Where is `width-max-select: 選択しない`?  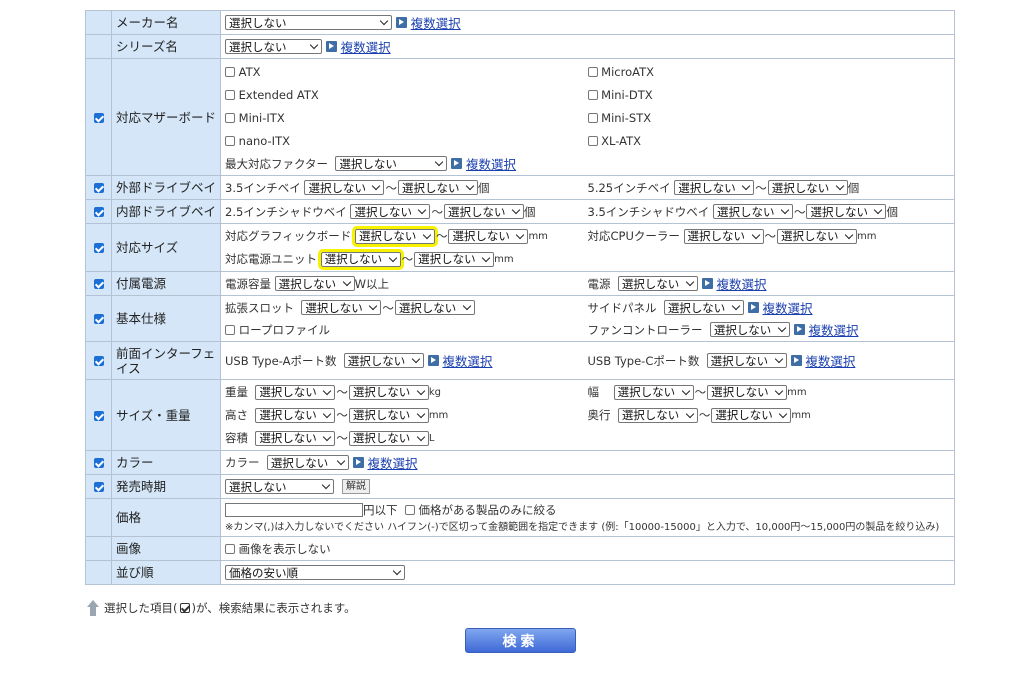
width-max-select: 選択しない is located at coordinates (747, 392).